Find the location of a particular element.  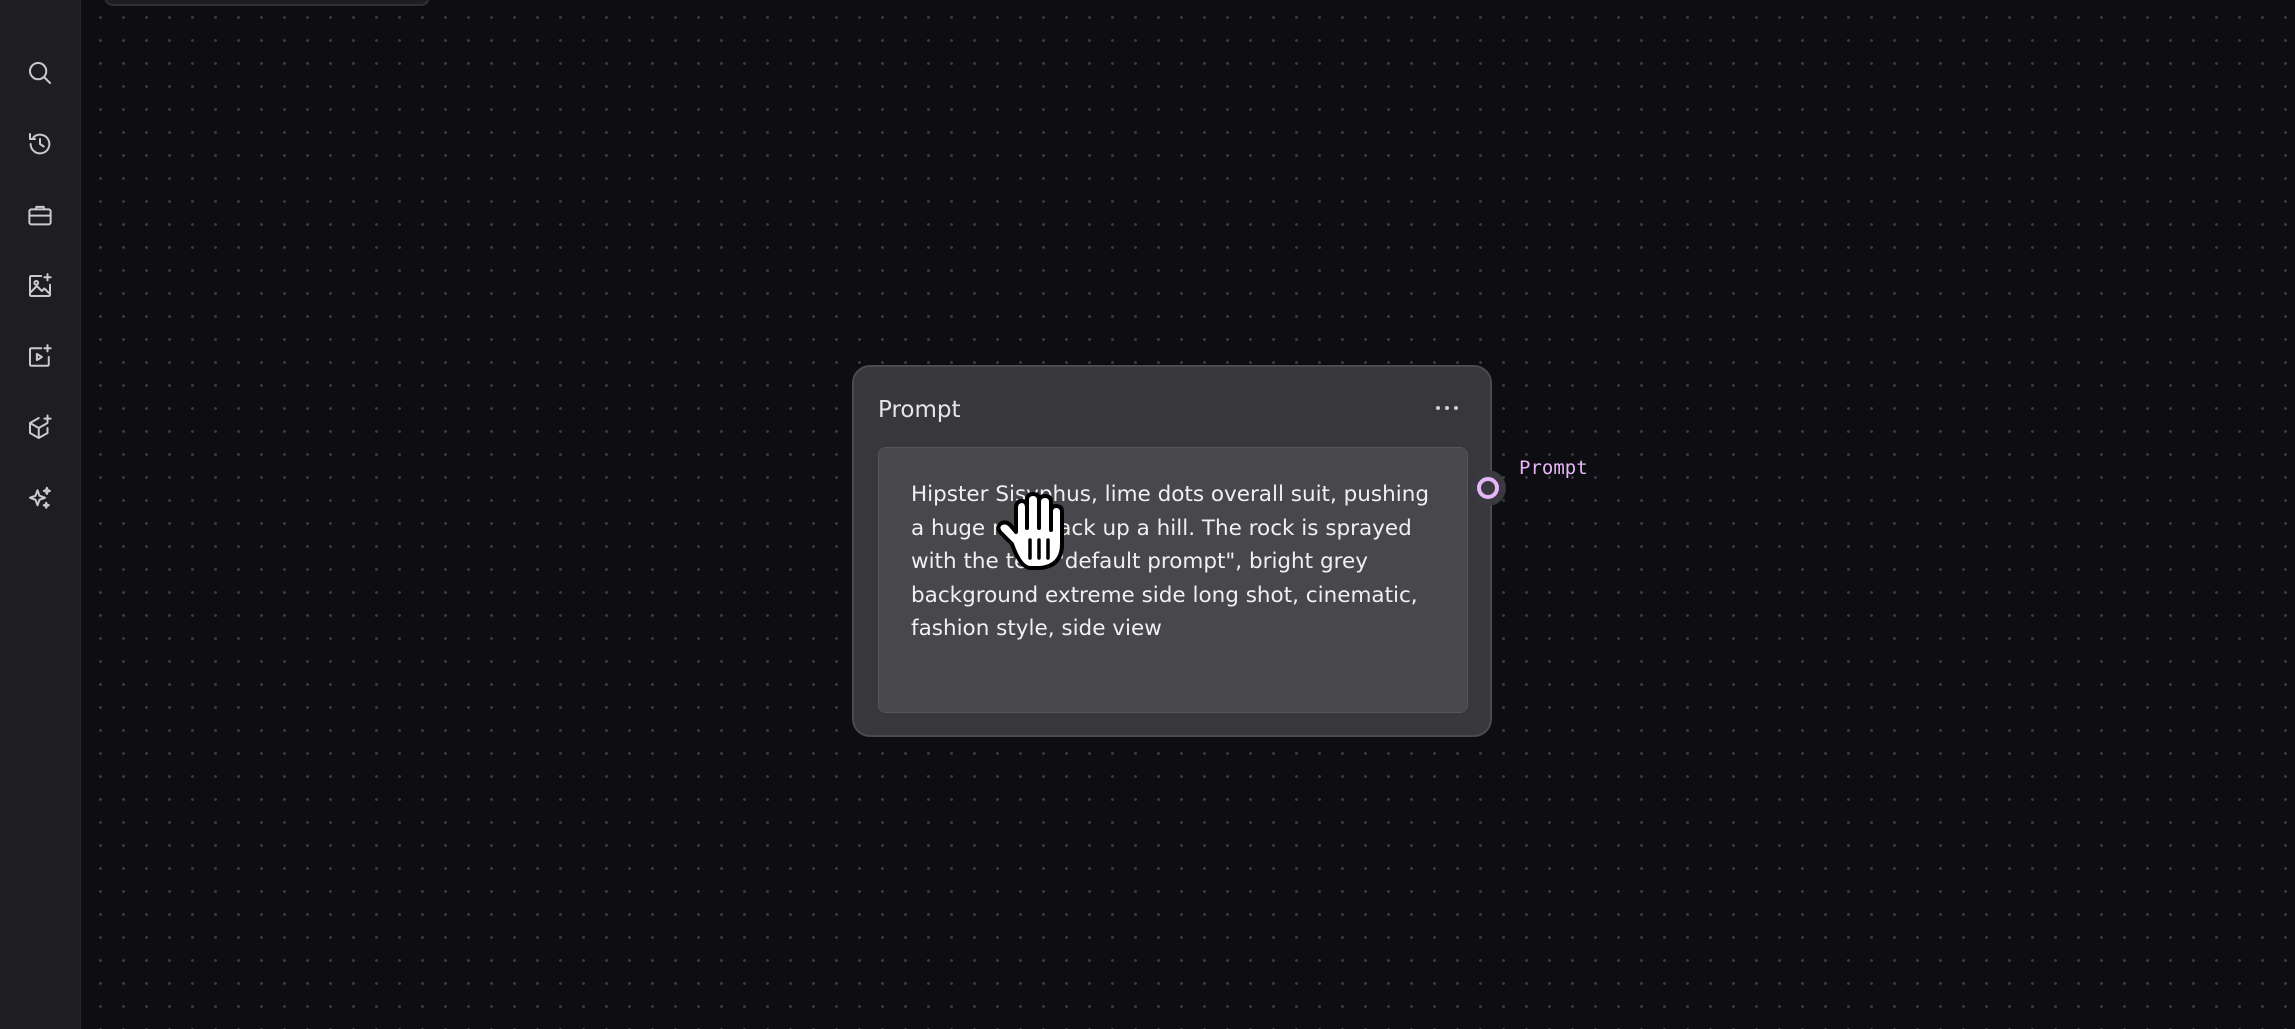

3d-generate-icon is located at coordinates (40, 428).